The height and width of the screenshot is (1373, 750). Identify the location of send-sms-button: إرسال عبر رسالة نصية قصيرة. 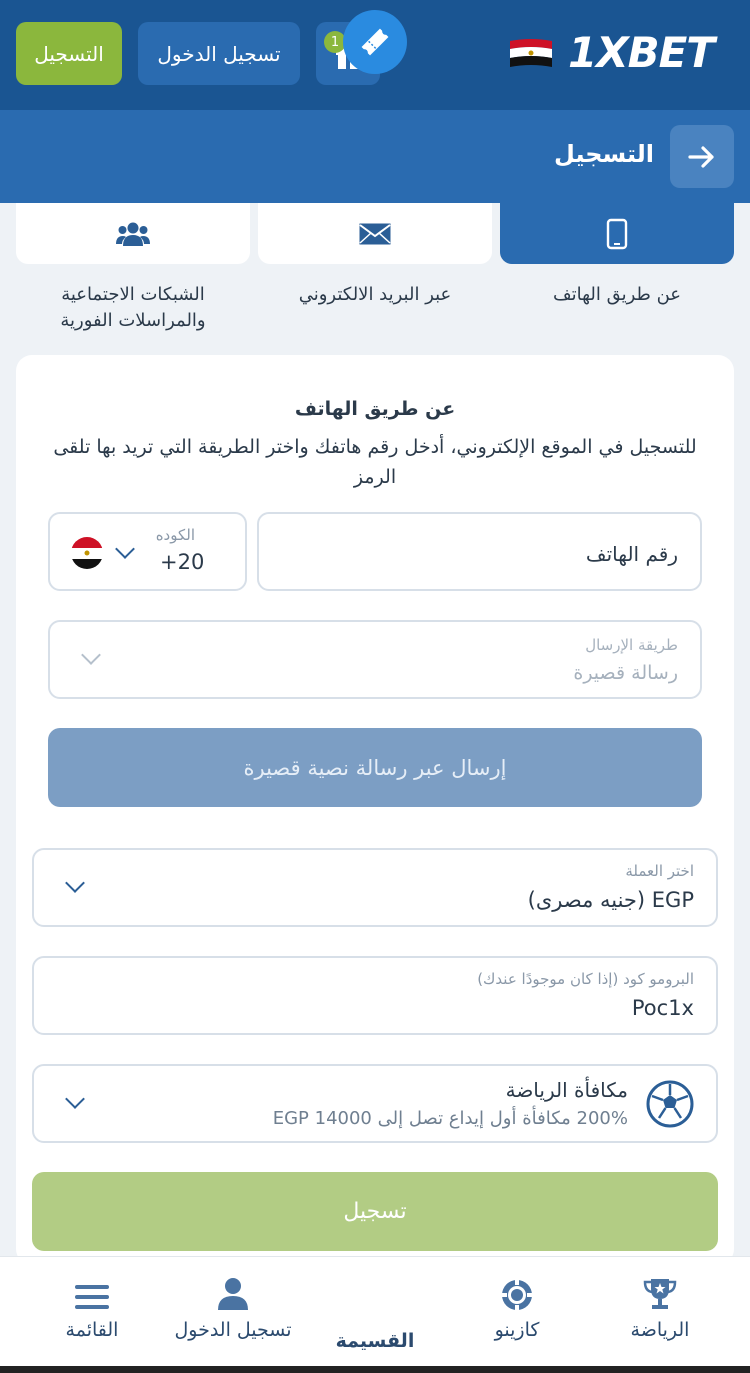
(375, 767).